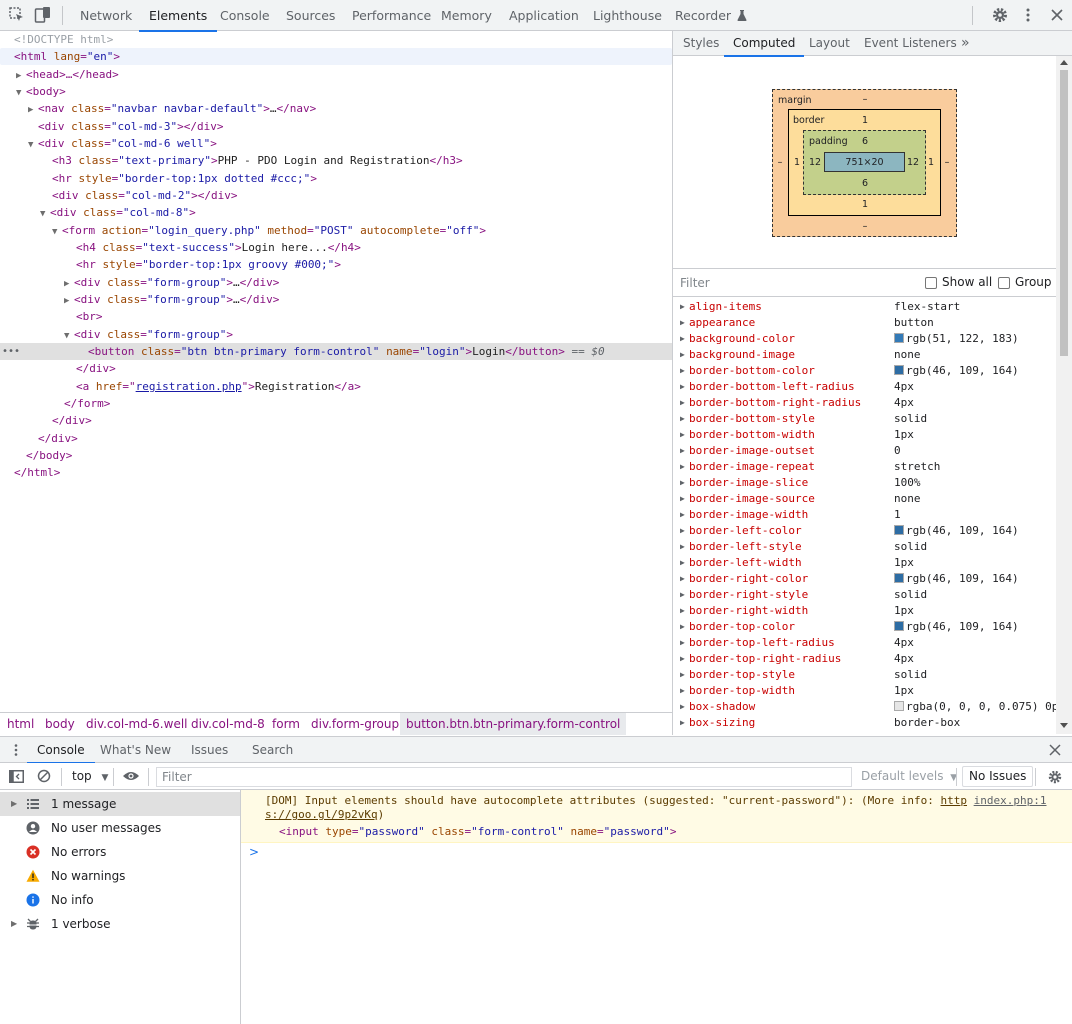  I want to click on tab-sources: Sources, so click(310, 15).